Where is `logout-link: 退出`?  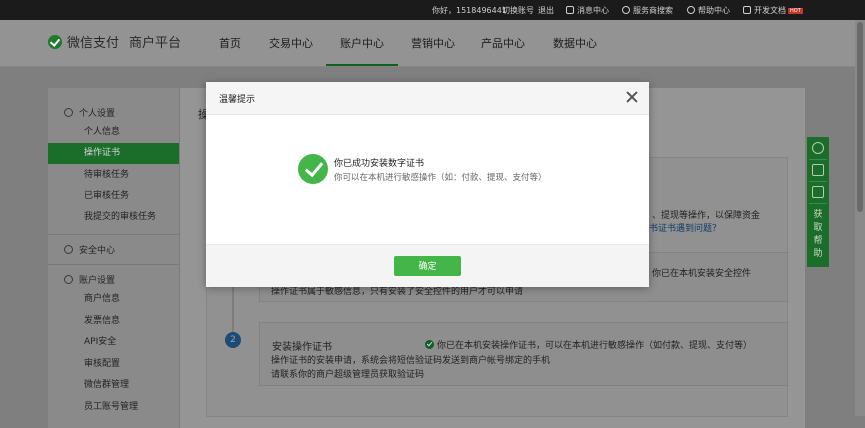 logout-link: 退出 is located at coordinates (546, 10).